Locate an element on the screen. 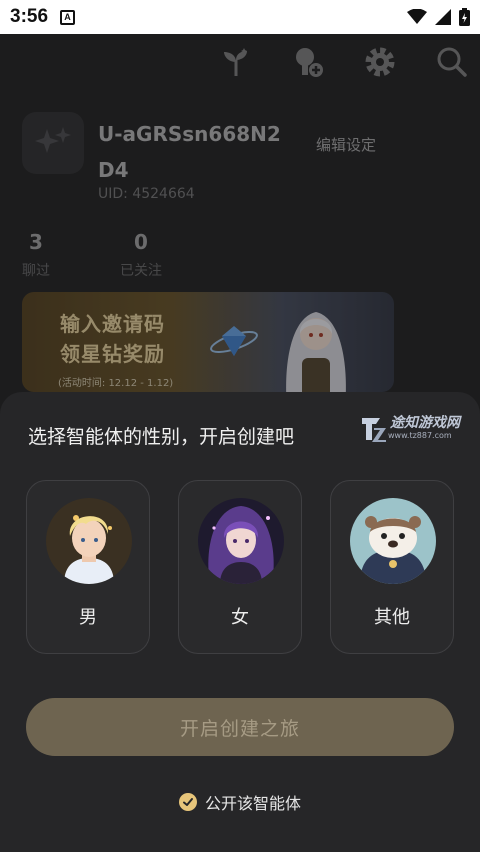 Image resolution: width=480 pixels, height=852 pixels. option-label: 男 is located at coordinates (88, 617).